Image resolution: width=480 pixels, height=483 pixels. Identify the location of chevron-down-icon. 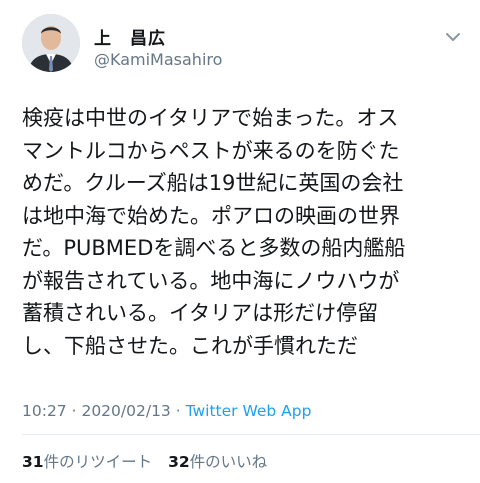
(453, 37).